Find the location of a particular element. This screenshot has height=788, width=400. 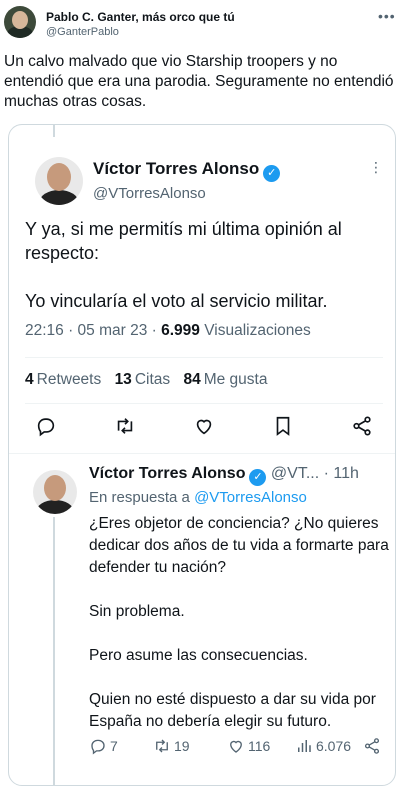

replying-to: En respuesta a @VTorresAlonso is located at coordinates (198, 497).